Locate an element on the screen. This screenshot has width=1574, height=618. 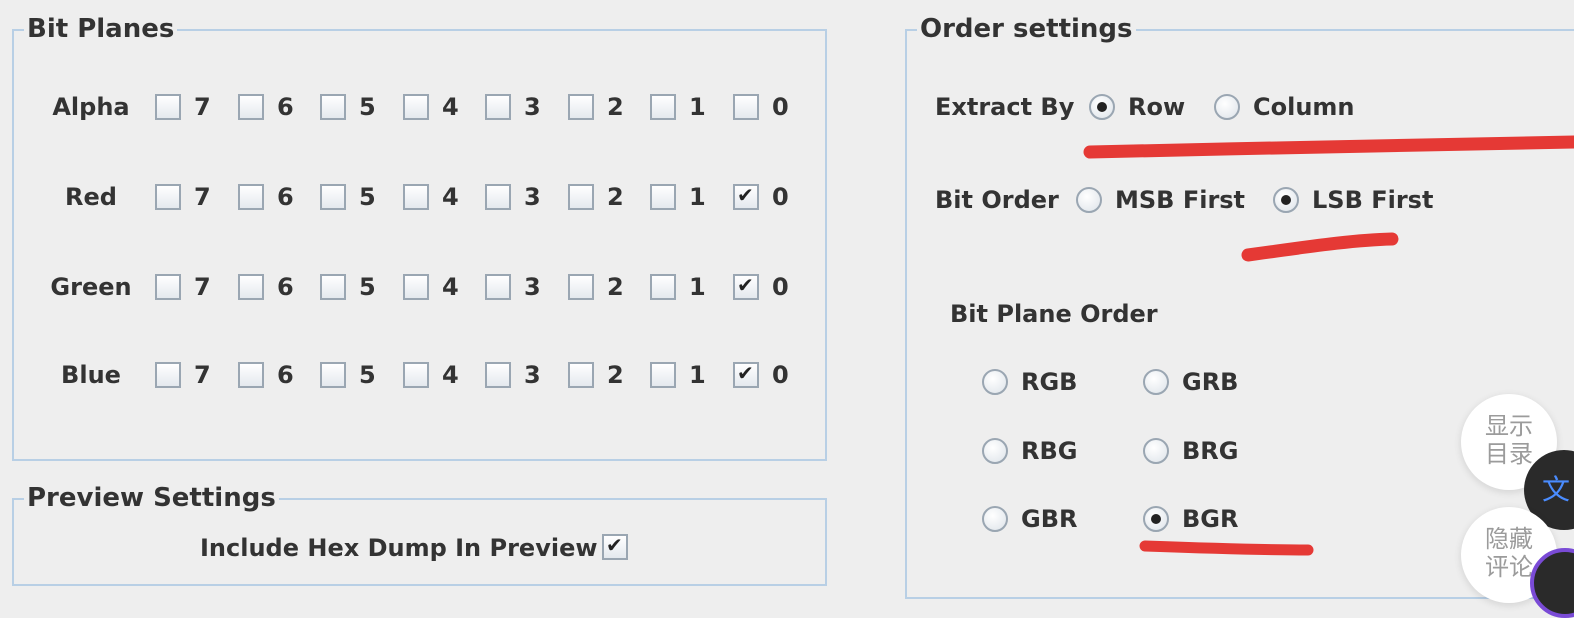
rgb-label: RGB is located at coordinates (1049, 382).